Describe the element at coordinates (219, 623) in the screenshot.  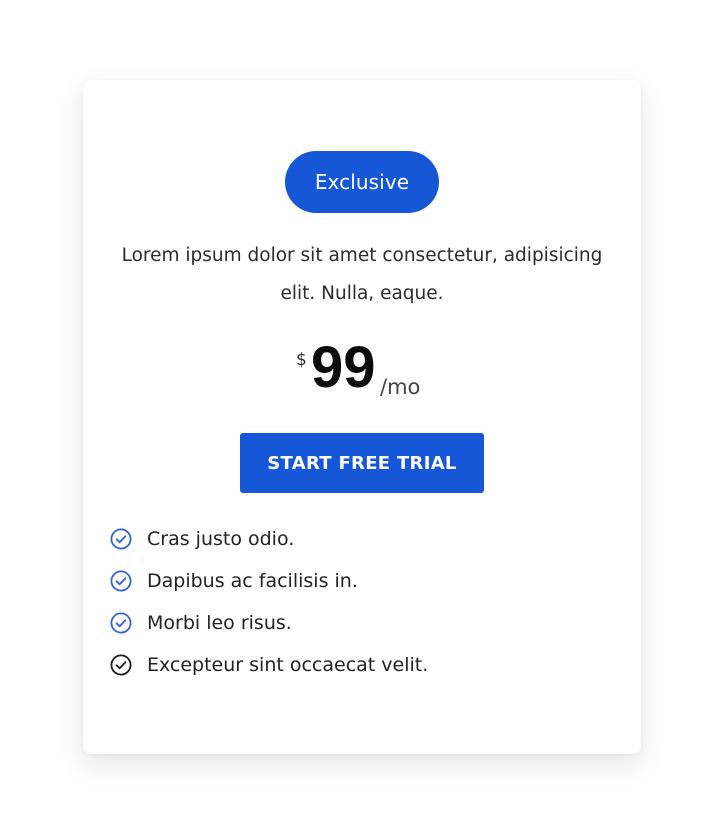
I see `feature-label: Morbi leo risus.` at that location.